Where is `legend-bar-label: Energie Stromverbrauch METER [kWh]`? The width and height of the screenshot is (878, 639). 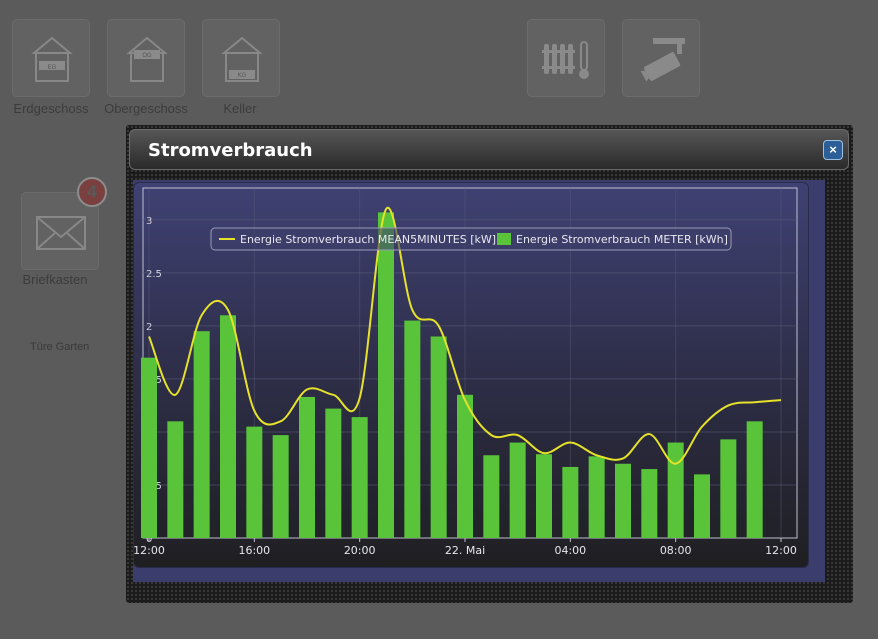 legend-bar-label: Energie Stromverbrauch METER [kWh] is located at coordinates (622, 239).